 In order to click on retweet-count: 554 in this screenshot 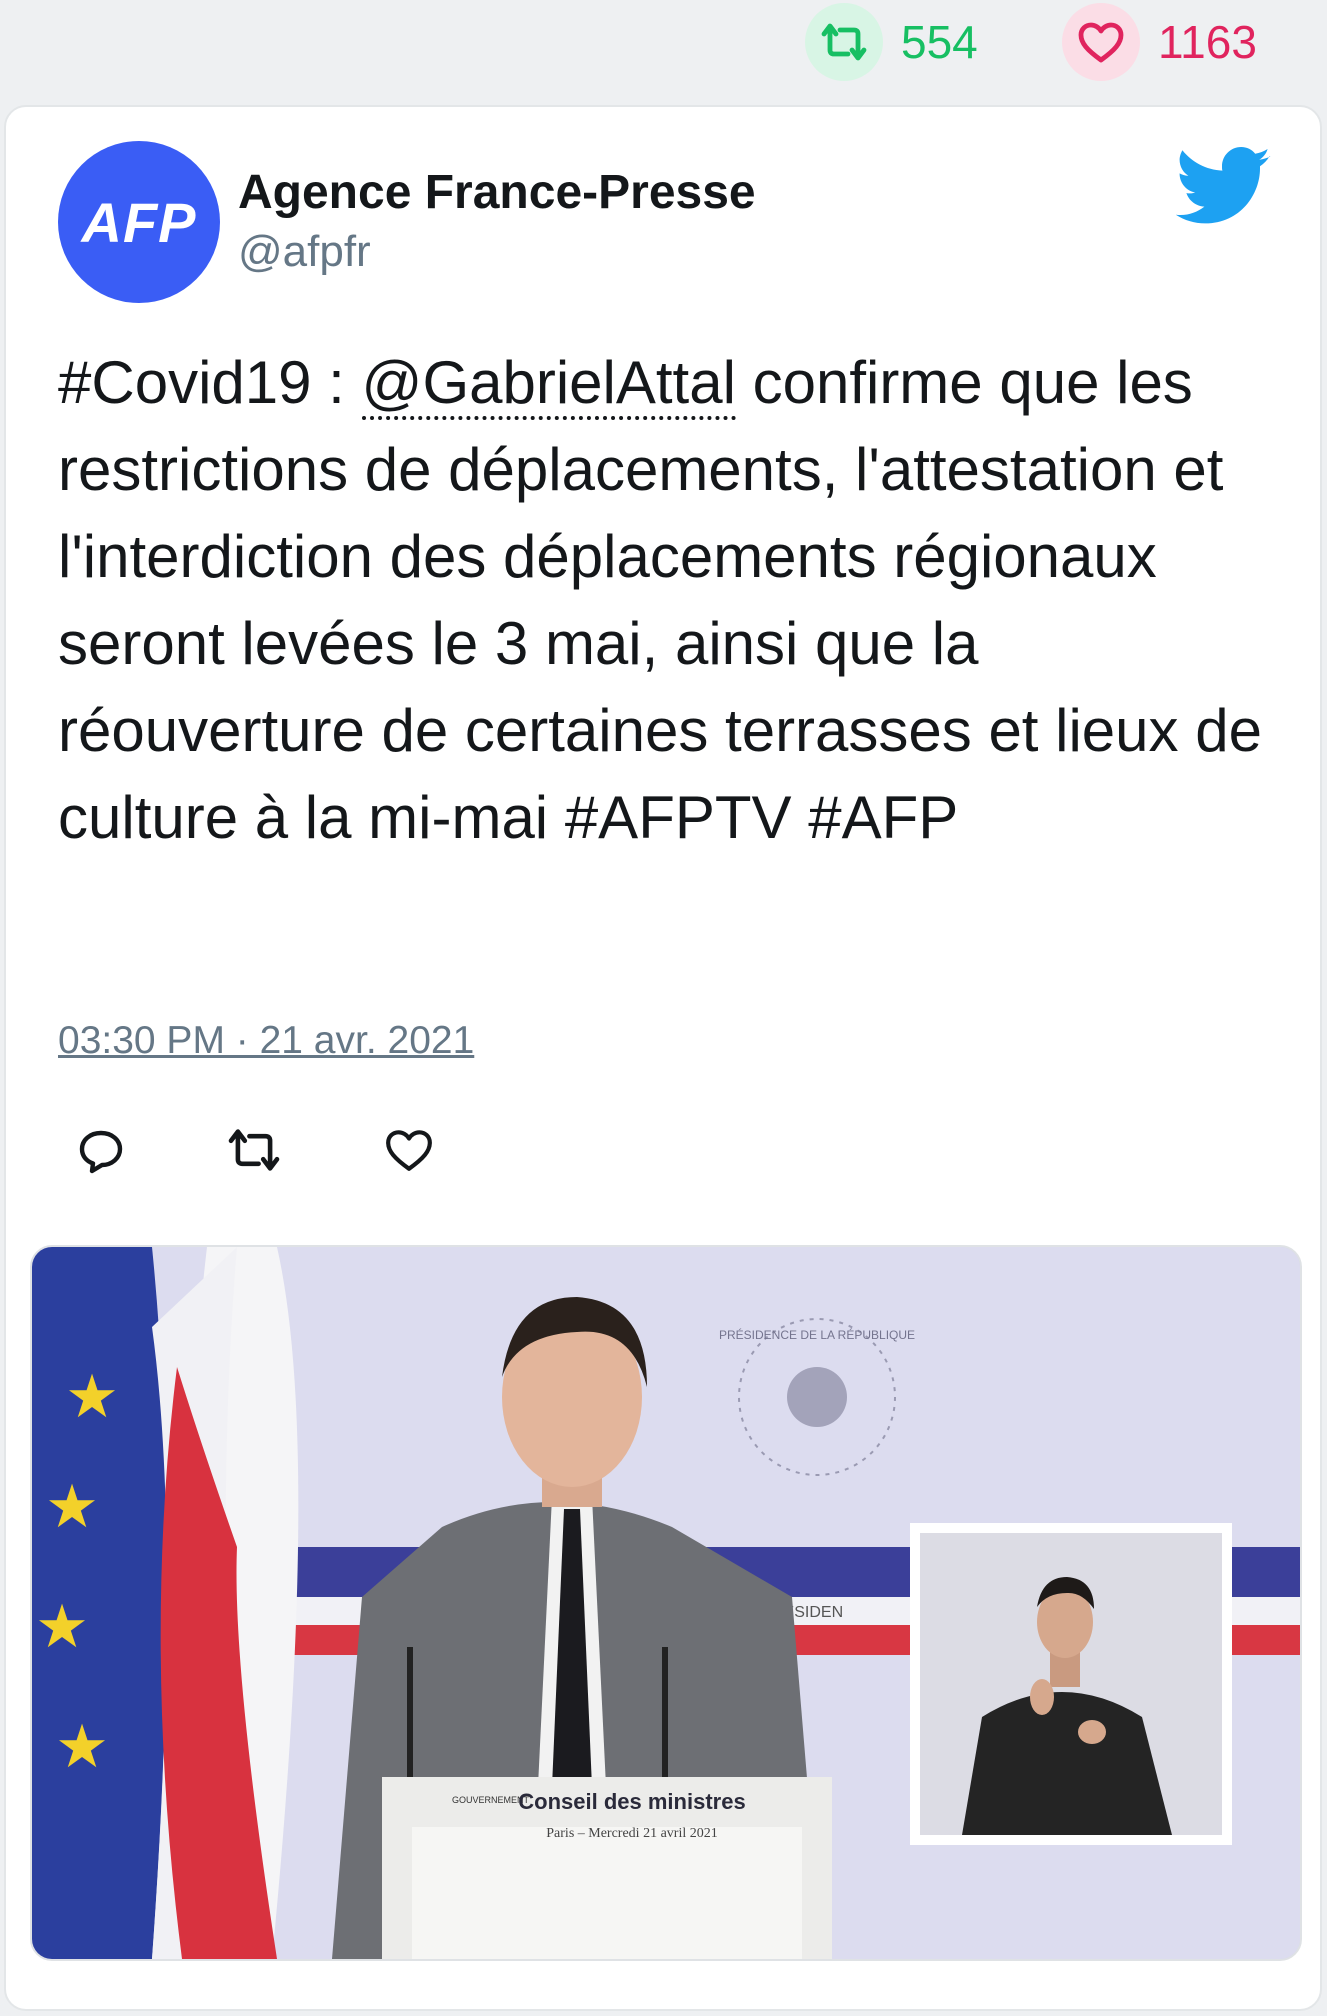, I will do `click(891, 42)`.